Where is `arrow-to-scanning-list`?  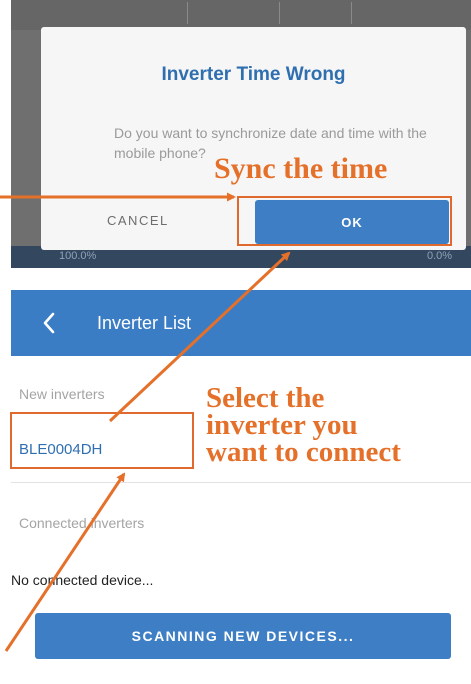 arrow-to-scanning-list is located at coordinates (199, 337).